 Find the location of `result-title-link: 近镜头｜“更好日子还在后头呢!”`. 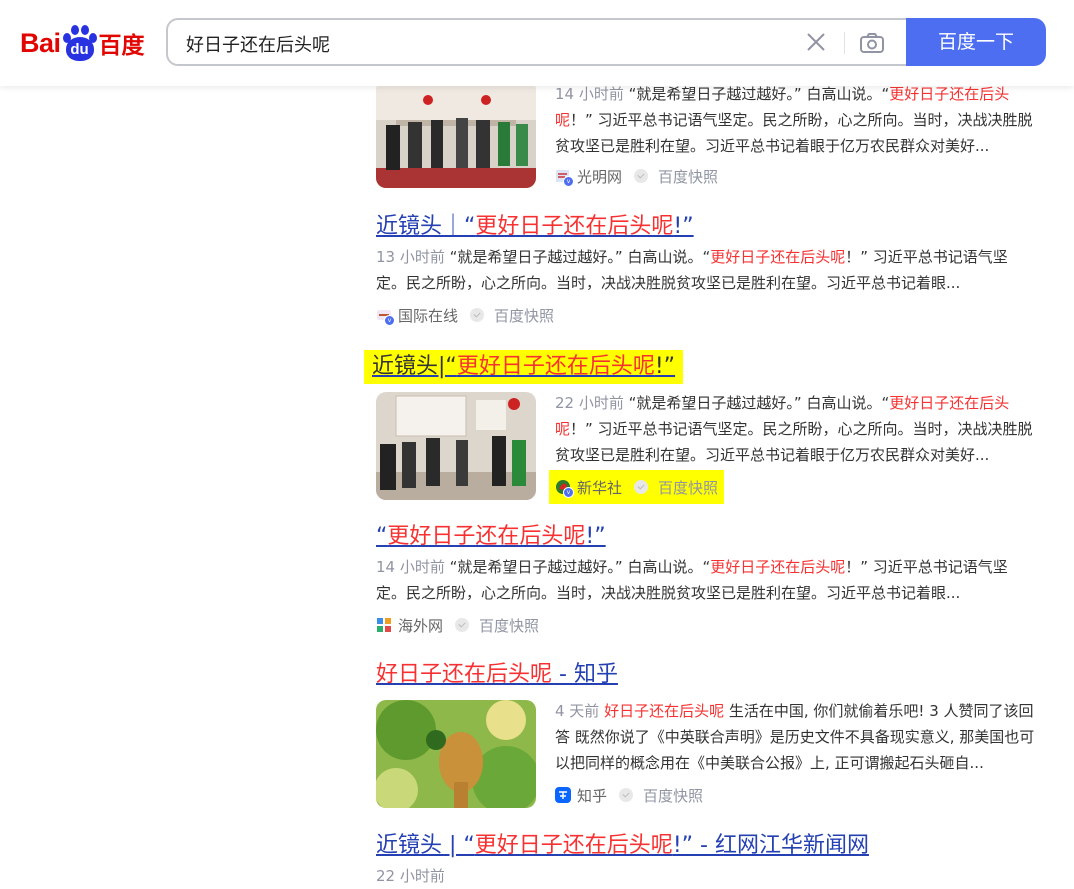

result-title-link: 近镜头｜“更好日子还在后头呢!” is located at coordinates (725, 227).